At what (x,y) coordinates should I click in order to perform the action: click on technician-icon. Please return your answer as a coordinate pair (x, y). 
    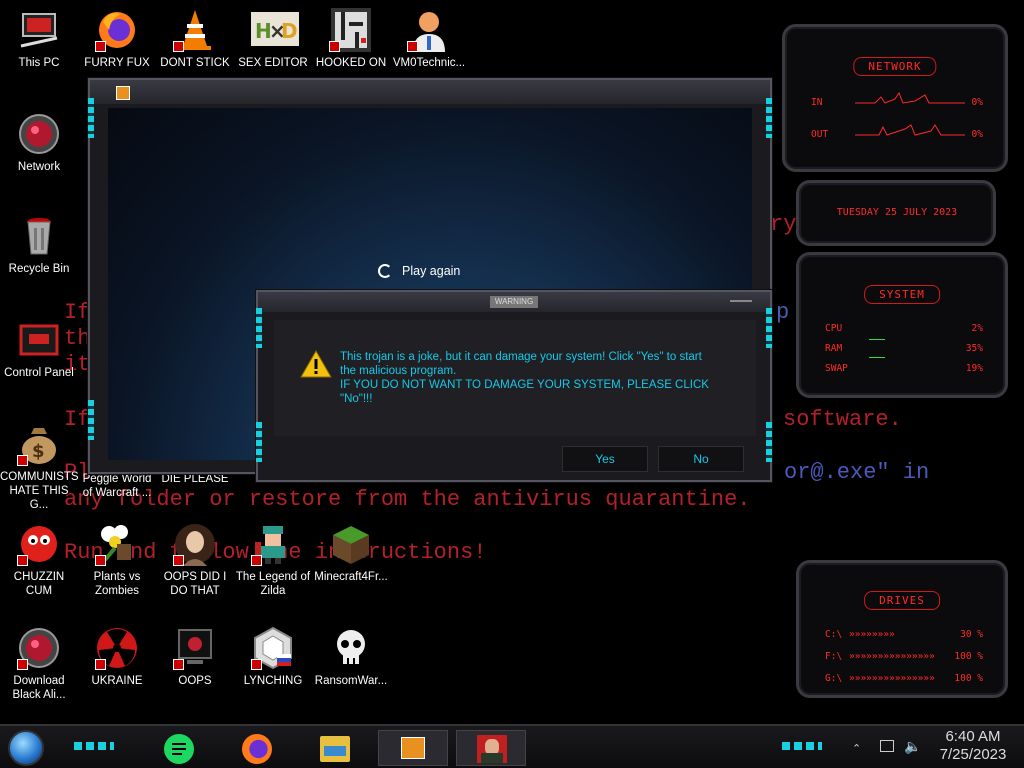
    Looking at the image, I should click on (429, 30).